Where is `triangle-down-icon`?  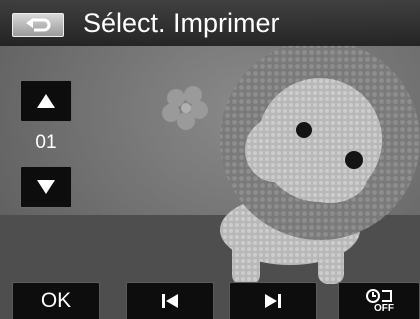
triangle-down-icon is located at coordinates (46, 187).